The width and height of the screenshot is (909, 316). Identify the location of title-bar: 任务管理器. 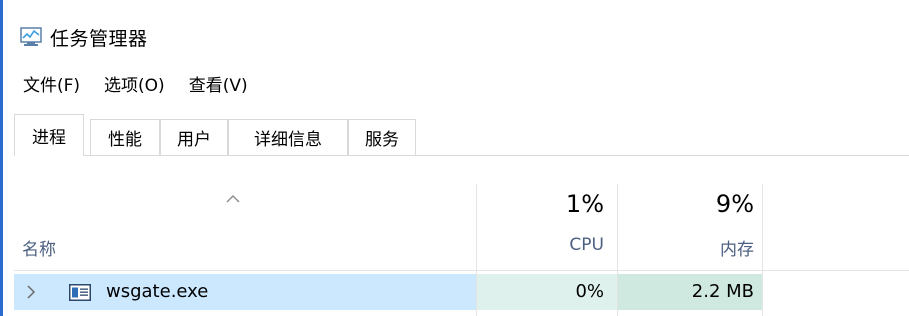
(84, 37).